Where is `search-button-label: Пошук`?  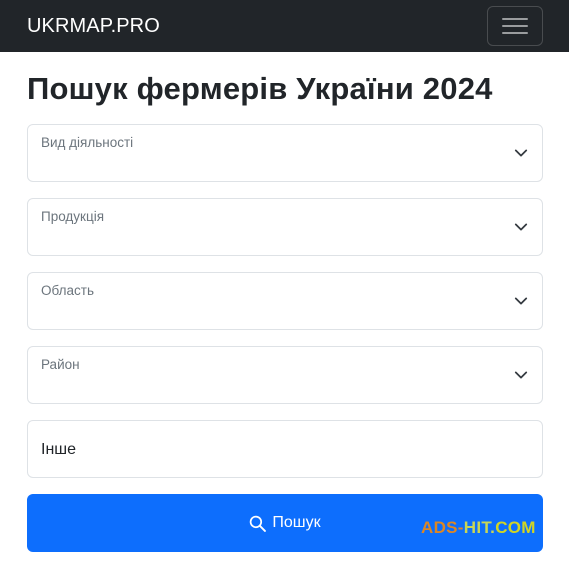
search-button-label: Пошук is located at coordinates (296, 522).